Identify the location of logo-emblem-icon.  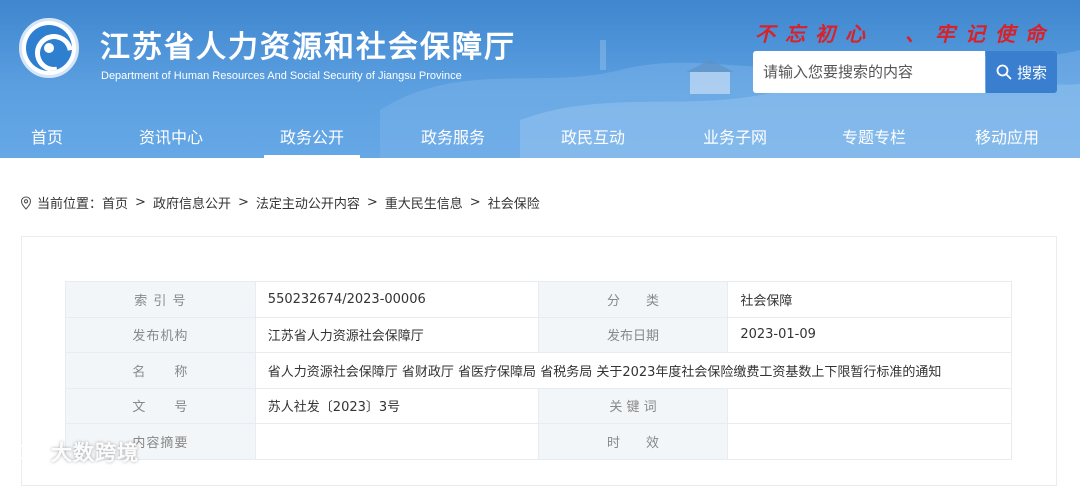
(49, 48).